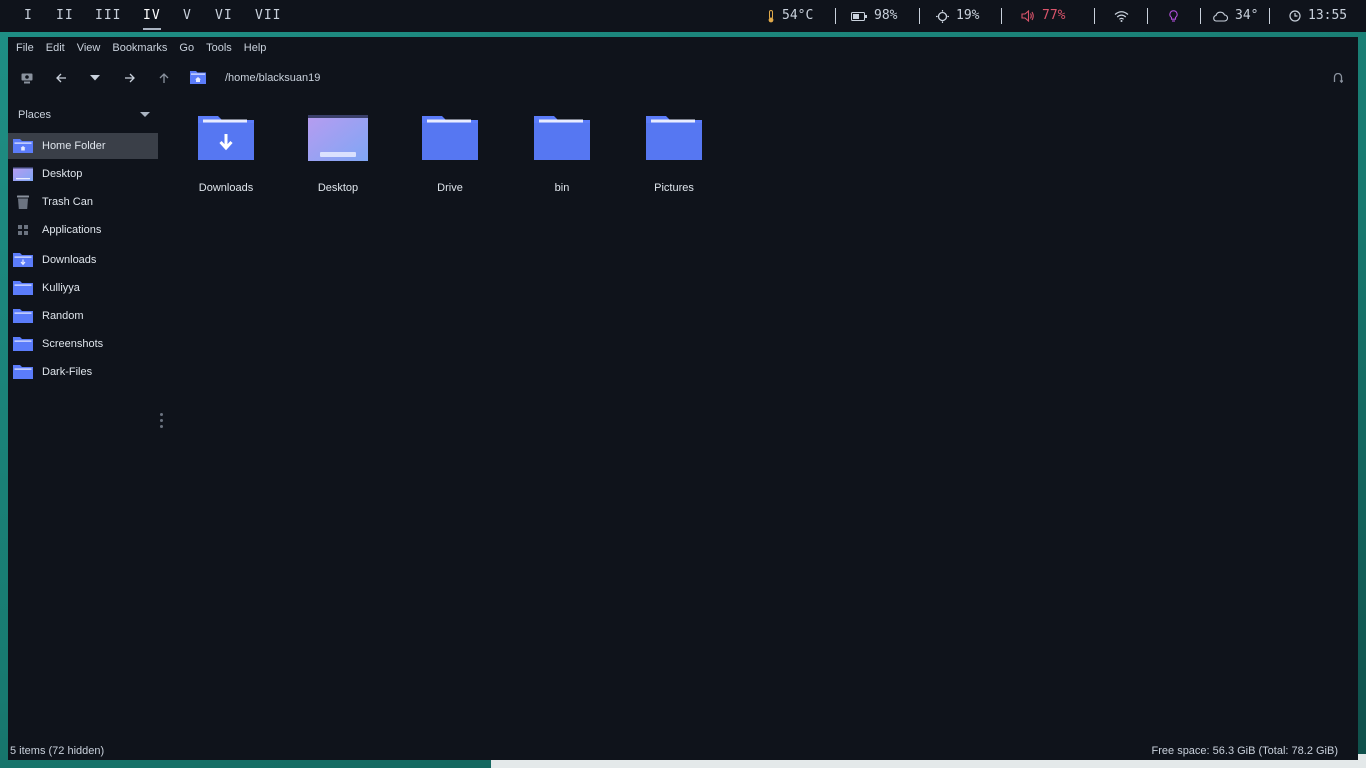  Describe the element at coordinates (255, 48) in the screenshot. I see `menu-help: Help` at that location.